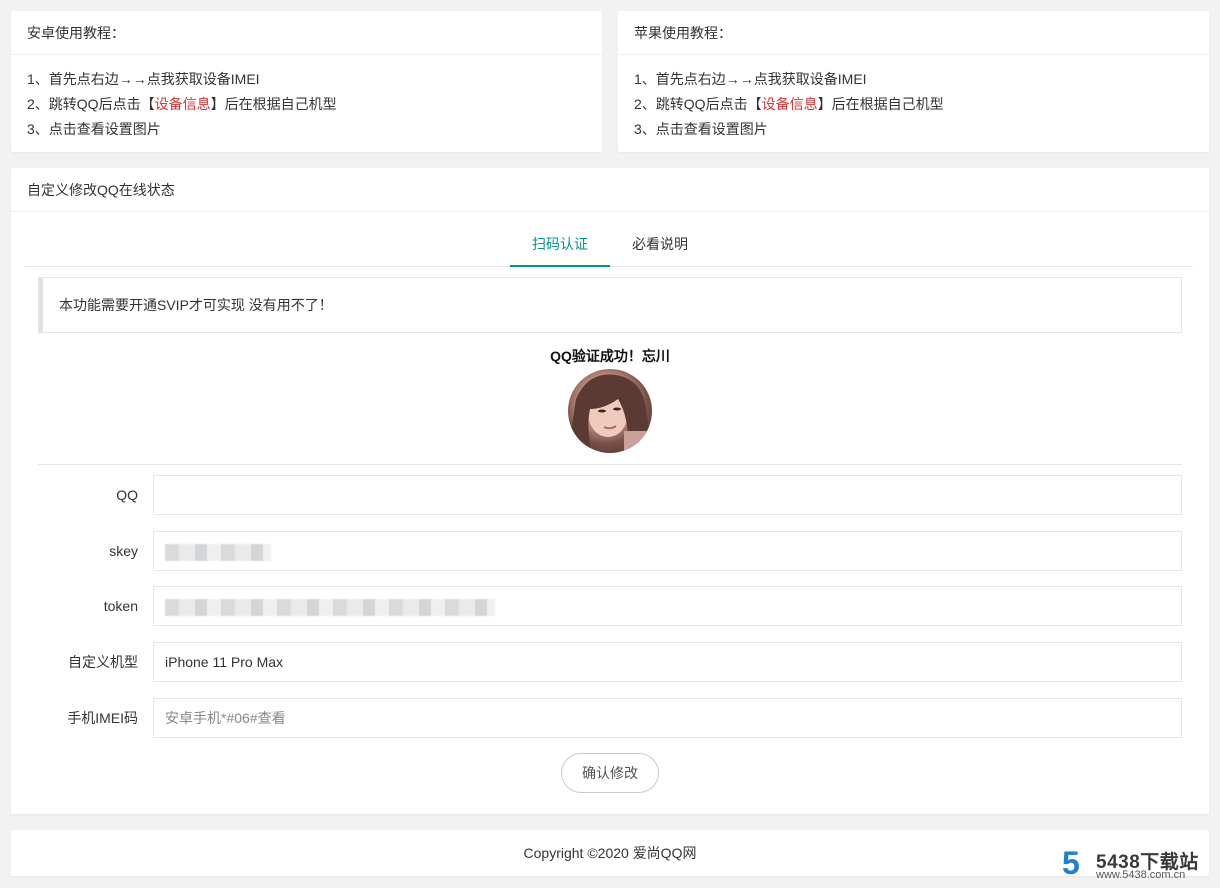 The width and height of the screenshot is (1220, 888). I want to click on token-label: token, so click(120, 606).